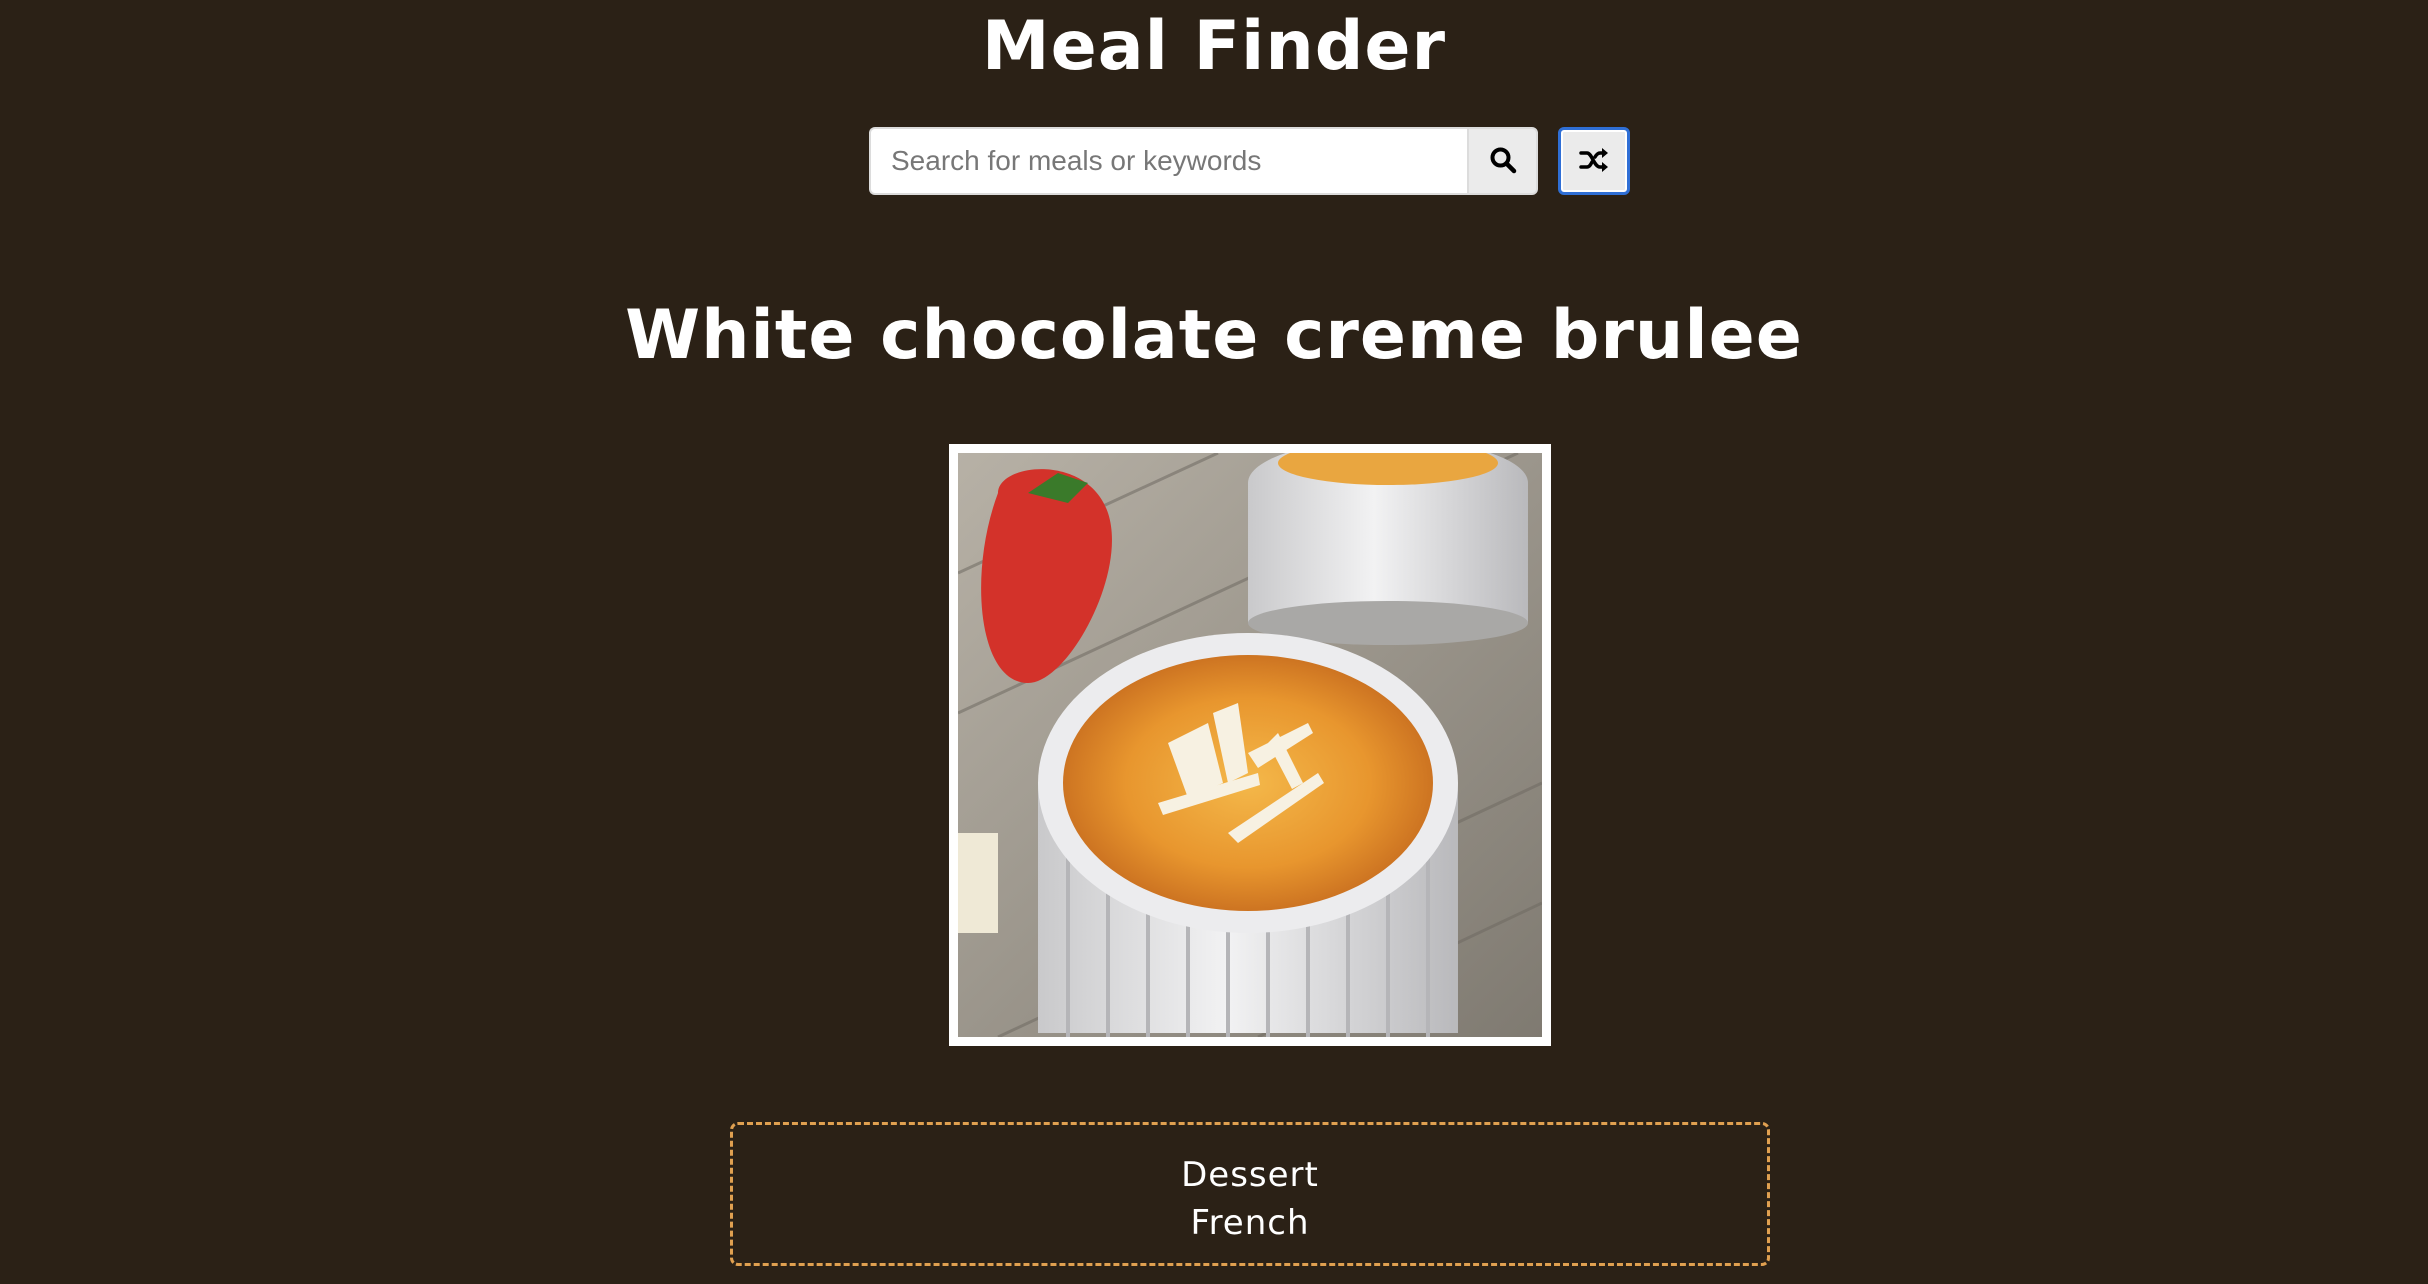 This screenshot has width=2428, height=1284. Describe the element at coordinates (1250, 1175) in the screenshot. I see `meal-category: Dessert` at that location.